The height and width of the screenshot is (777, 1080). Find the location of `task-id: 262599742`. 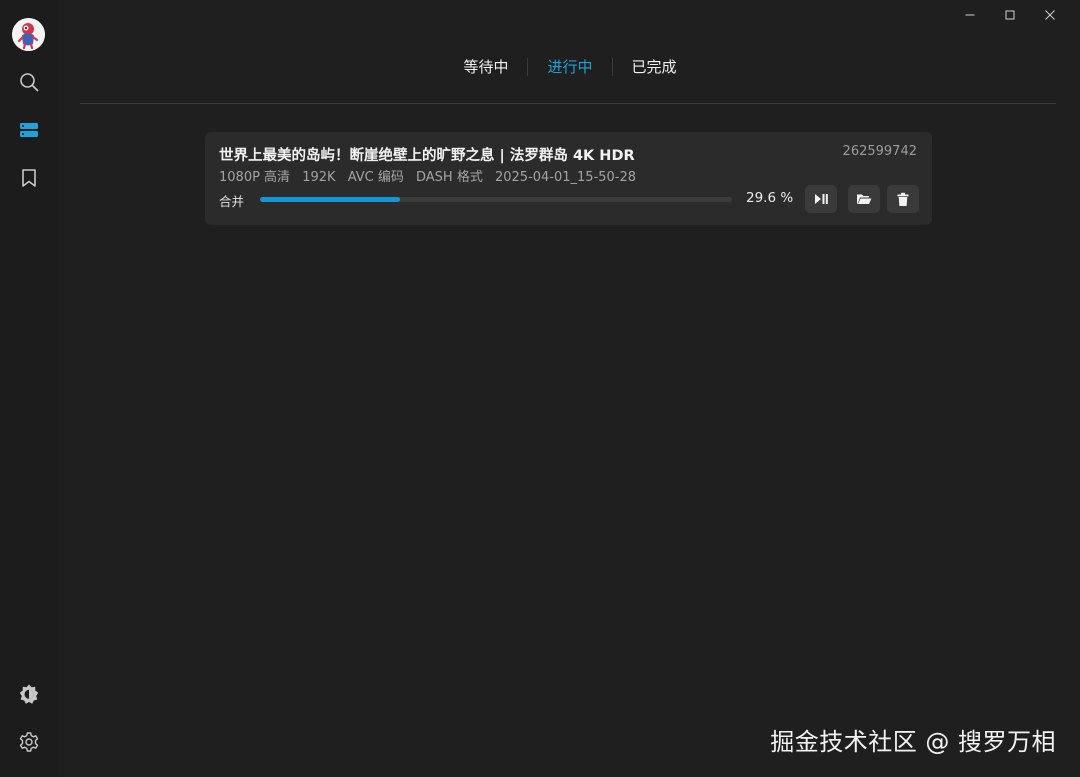

task-id: 262599742 is located at coordinates (879, 151).